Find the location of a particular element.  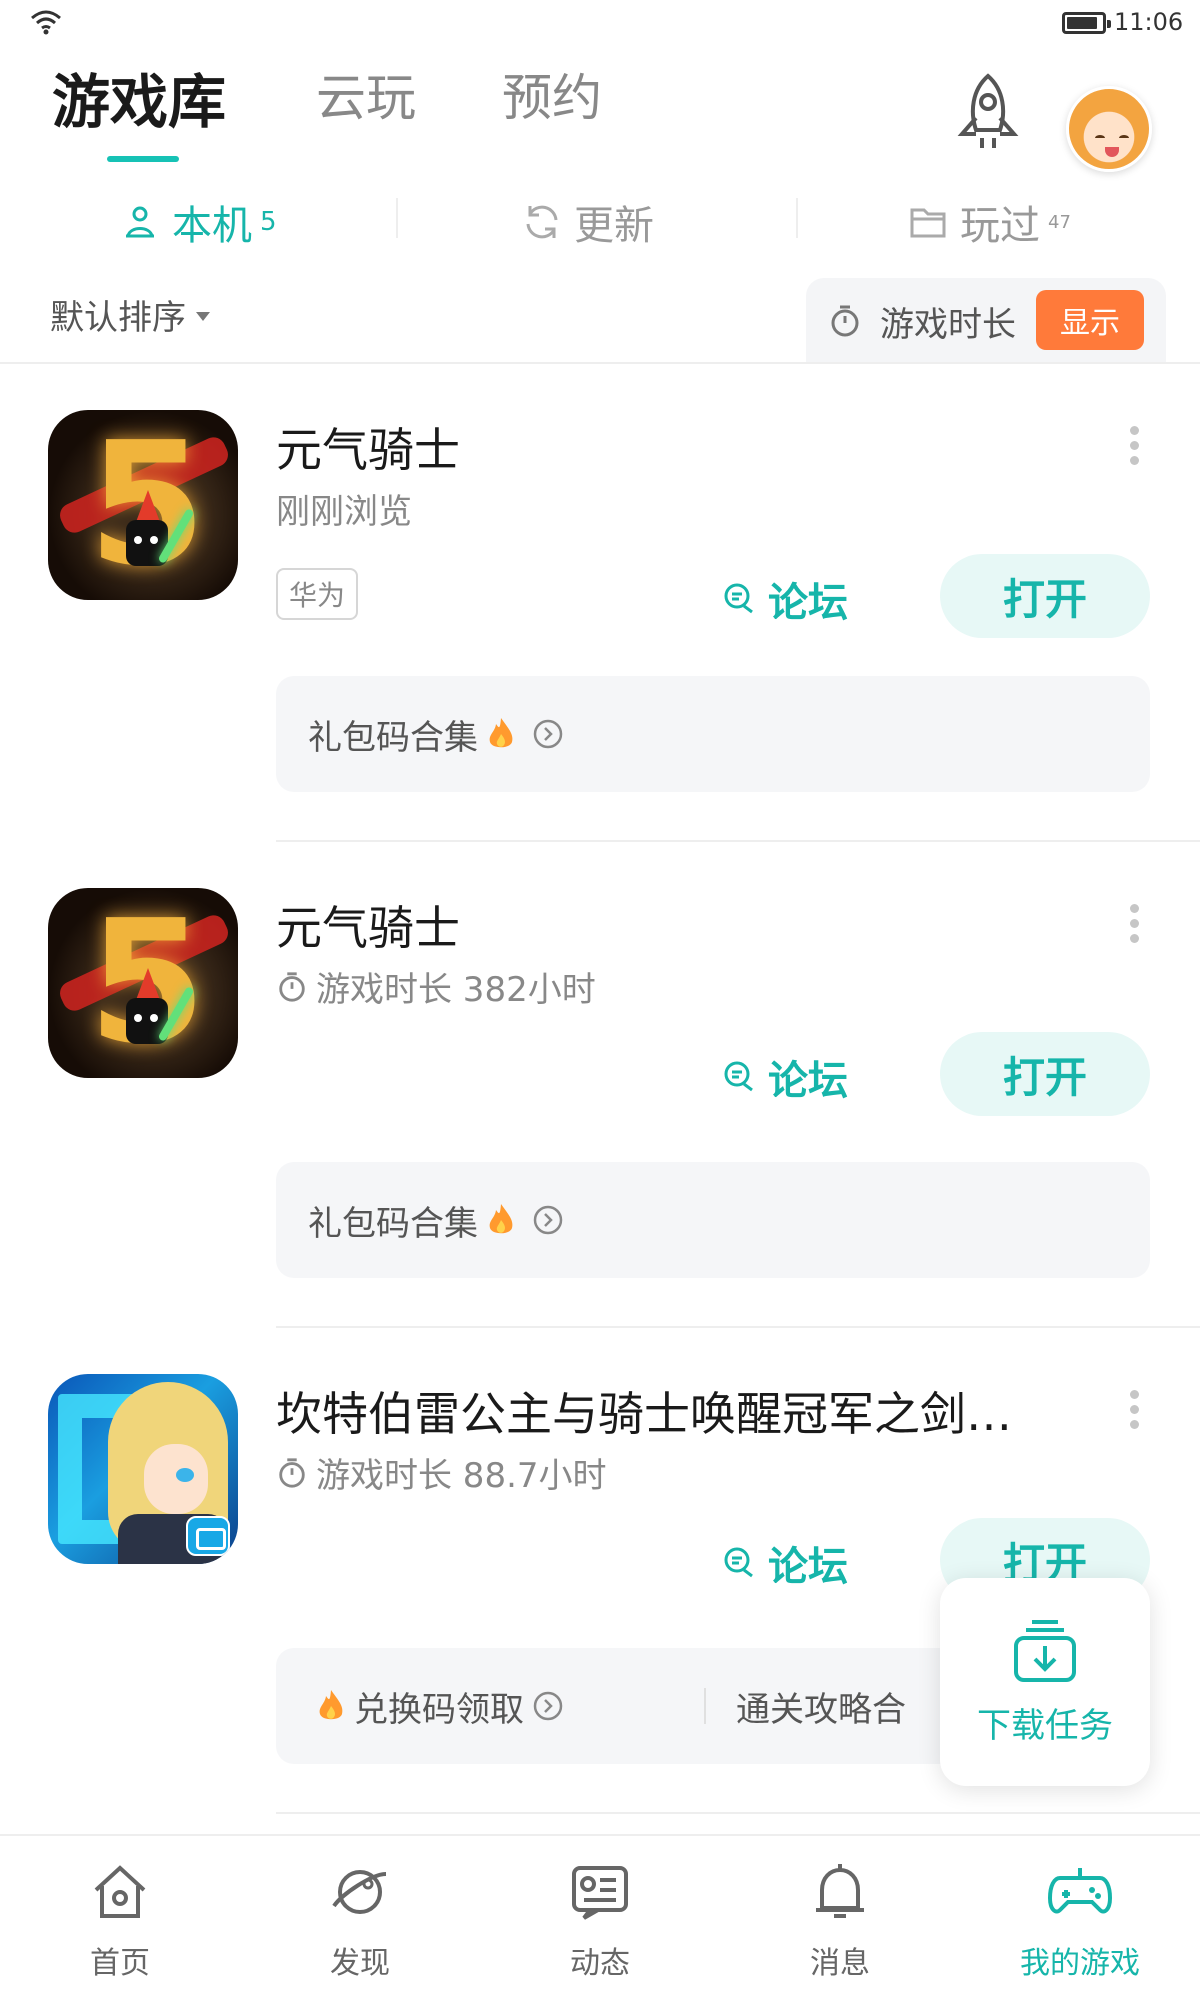

game-subtitle: 刚刚浏览 is located at coordinates (344, 508).